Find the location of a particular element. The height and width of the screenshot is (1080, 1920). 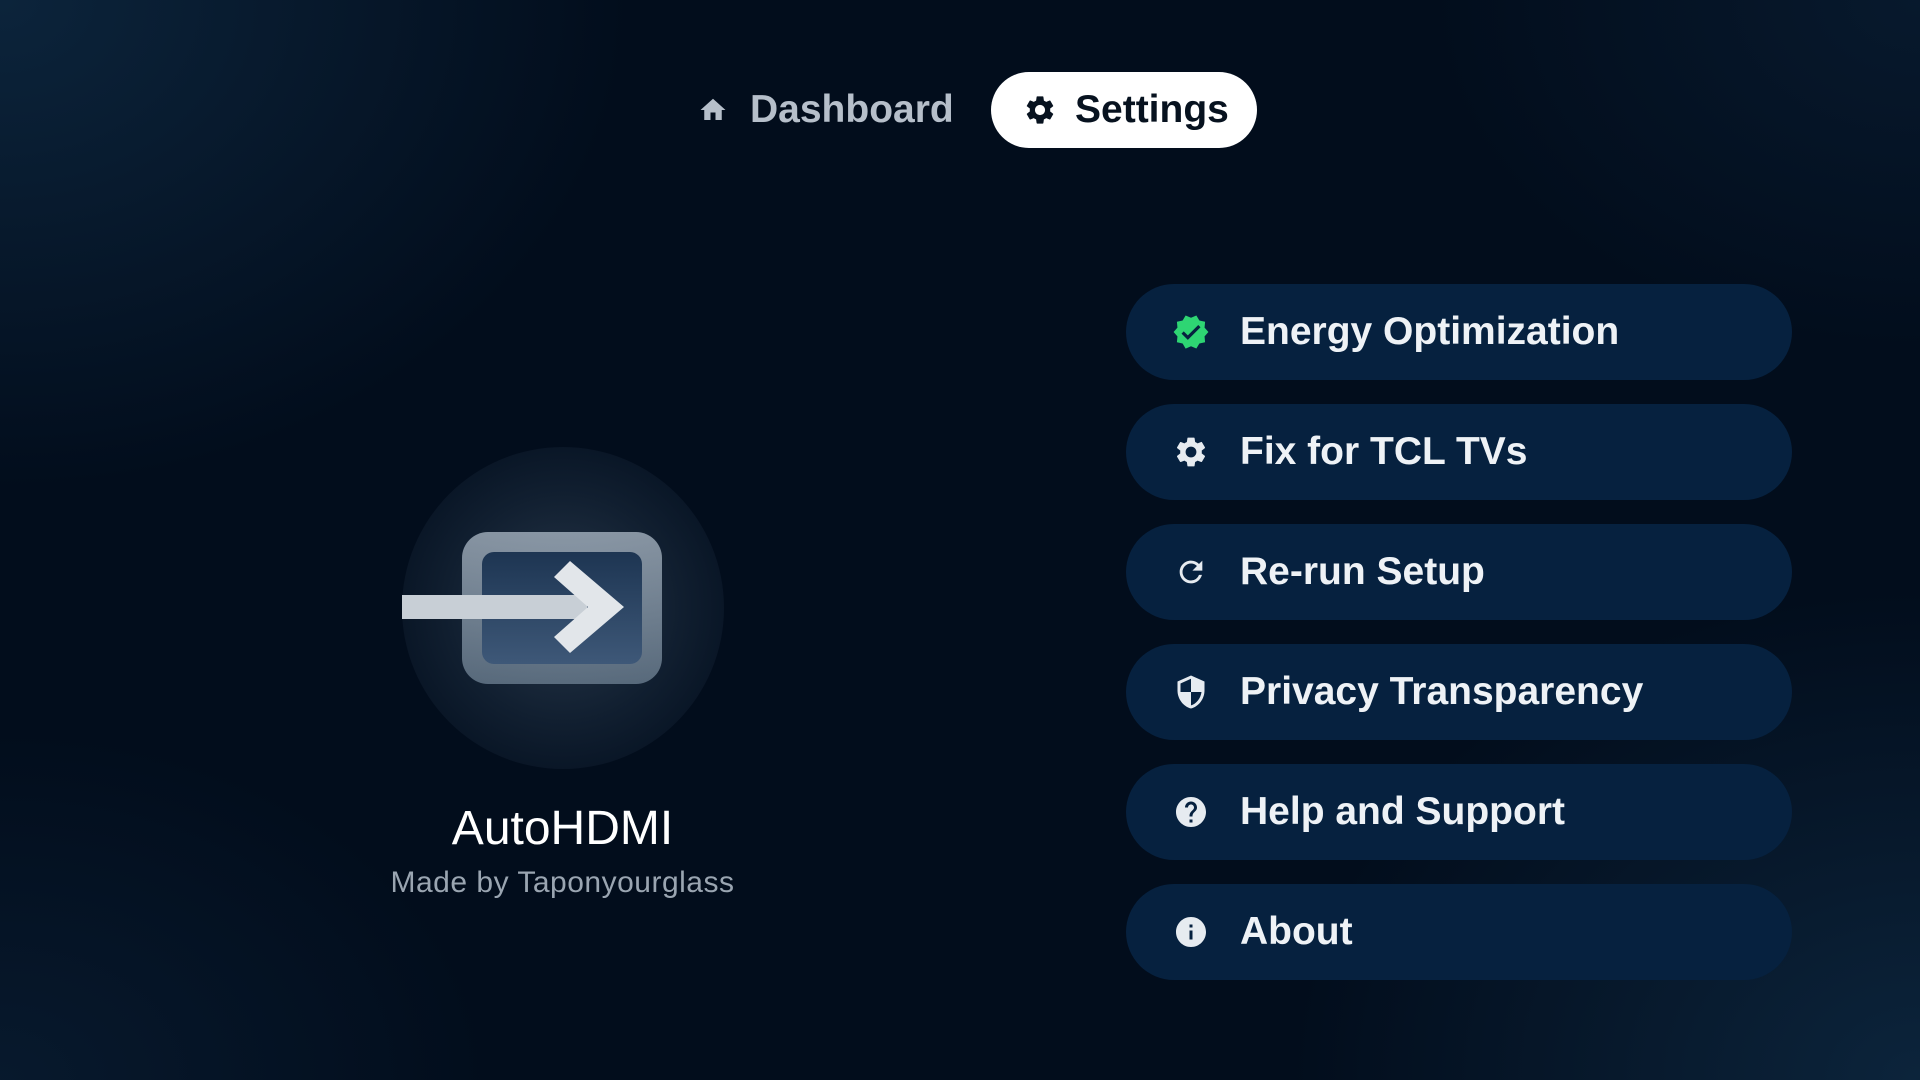

app-credit: Made by Taponyourglass is located at coordinates (562, 882).